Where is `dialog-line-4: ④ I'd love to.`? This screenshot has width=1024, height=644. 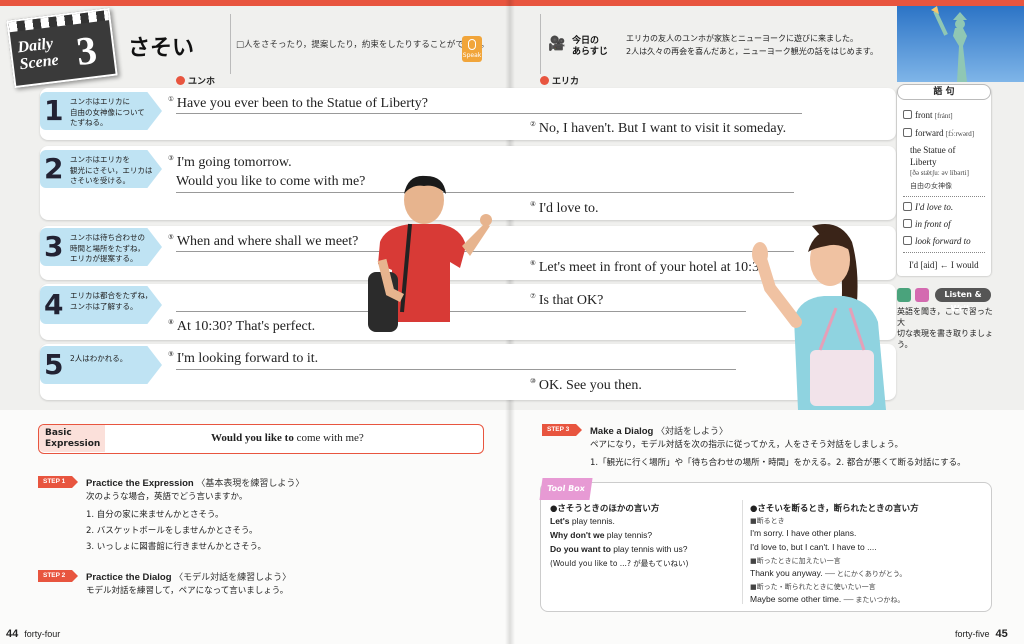 dialog-line-4: ④ I'd love to. is located at coordinates (564, 208).